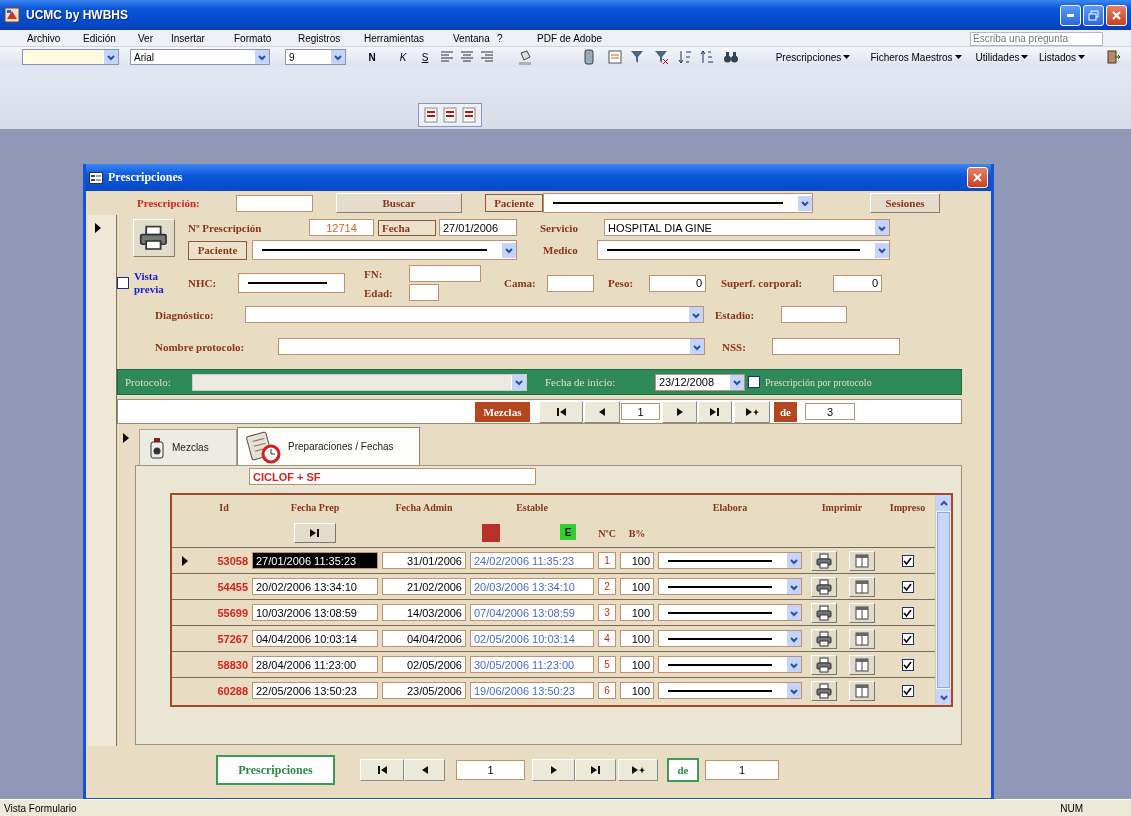  What do you see at coordinates (943, 697) in the screenshot?
I see `scroll-down-button` at bounding box center [943, 697].